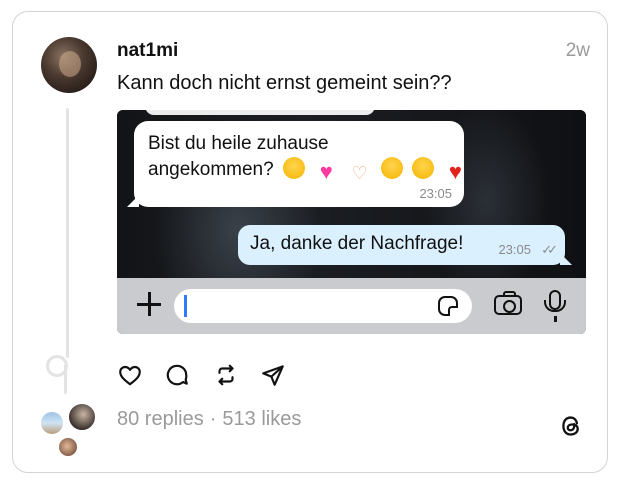 This screenshot has height=484, width=620. I want to click on read-receipt-icon: ✓✓, so click(549, 249).